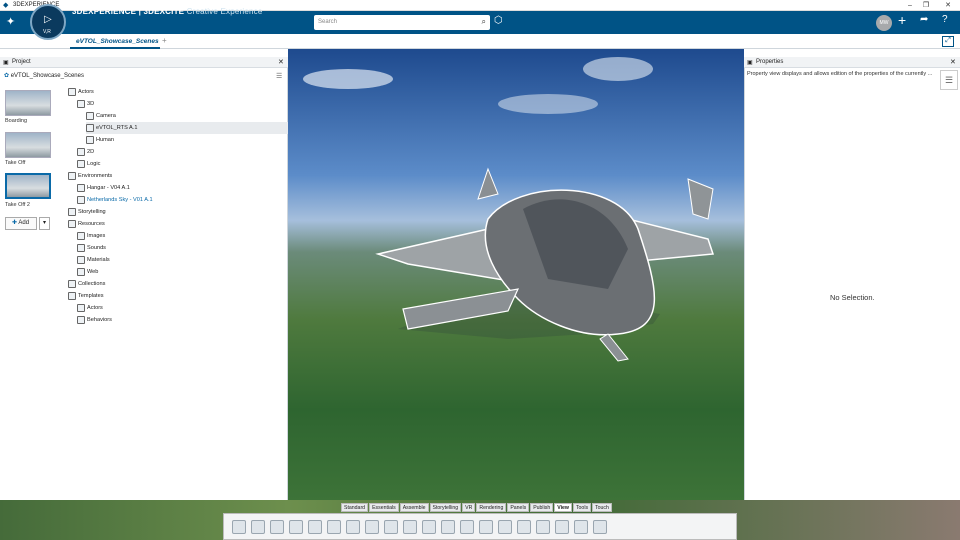  Describe the element at coordinates (410, 526) in the screenshot. I see `rotate-icon` at that location.